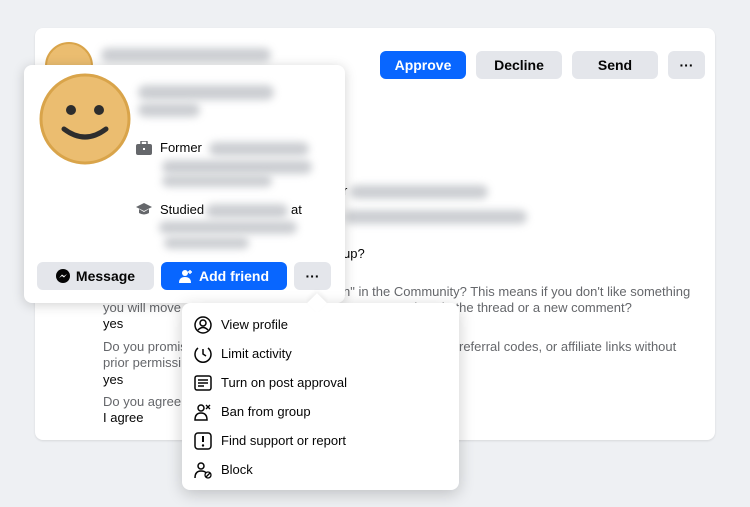  I want to click on member-name-blurred, so click(186, 55).